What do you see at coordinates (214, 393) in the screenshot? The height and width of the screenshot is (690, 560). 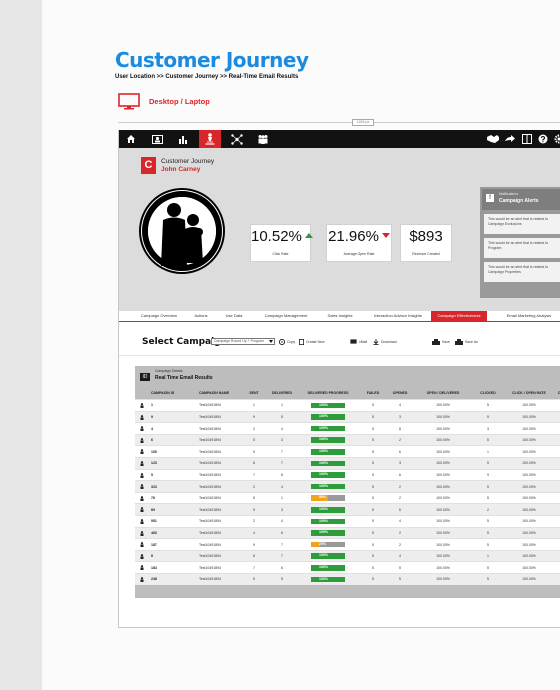 I see `col-campaign-name: CAMPAIGN NAME` at bounding box center [214, 393].